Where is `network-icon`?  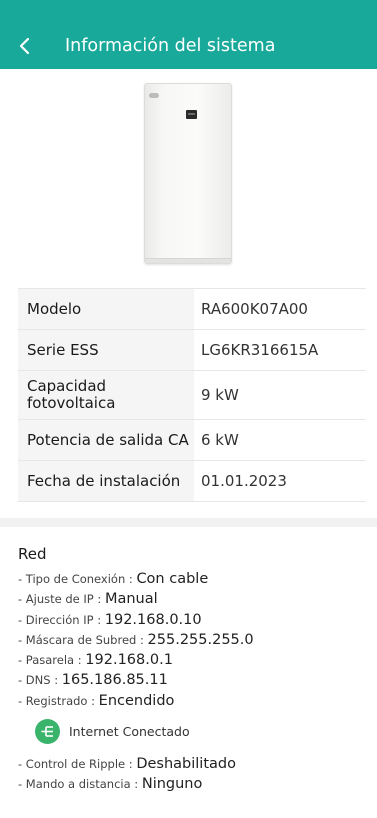 network-icon is located at coordinates (47, 731).